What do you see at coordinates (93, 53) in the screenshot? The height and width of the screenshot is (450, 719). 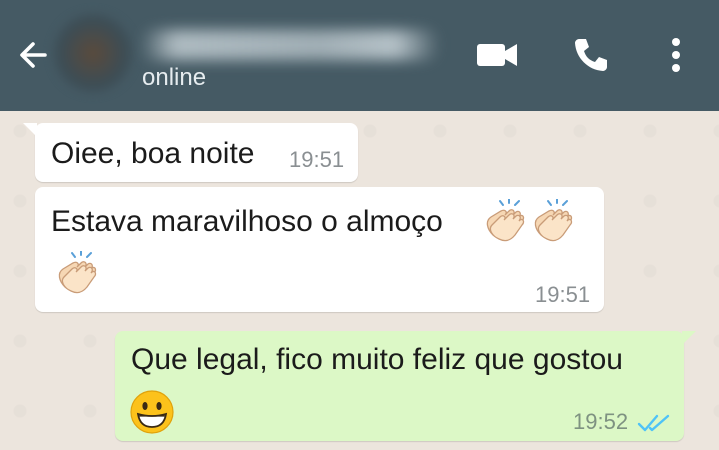 I see `contact-avatar` at bounding box center [93, 53].